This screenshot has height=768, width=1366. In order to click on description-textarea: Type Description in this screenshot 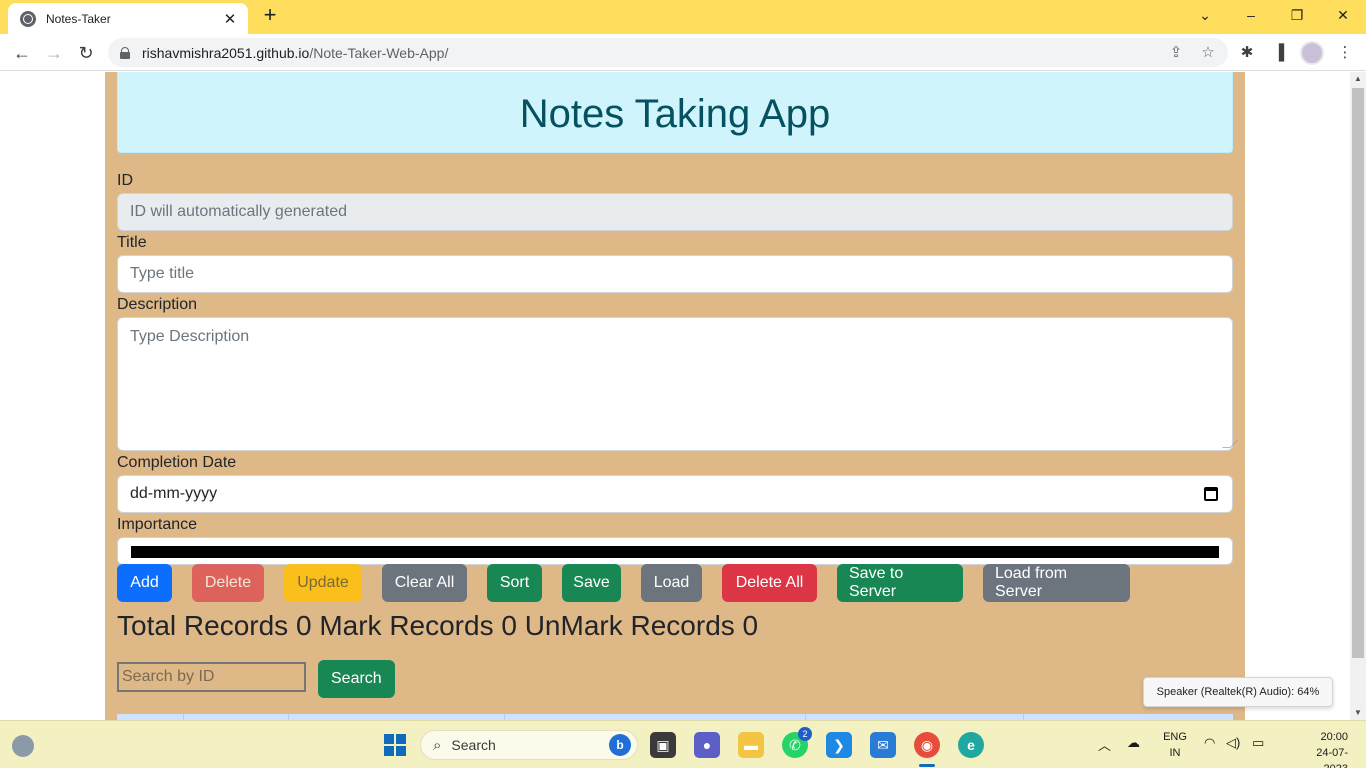, I will do `click(677, 384)`.